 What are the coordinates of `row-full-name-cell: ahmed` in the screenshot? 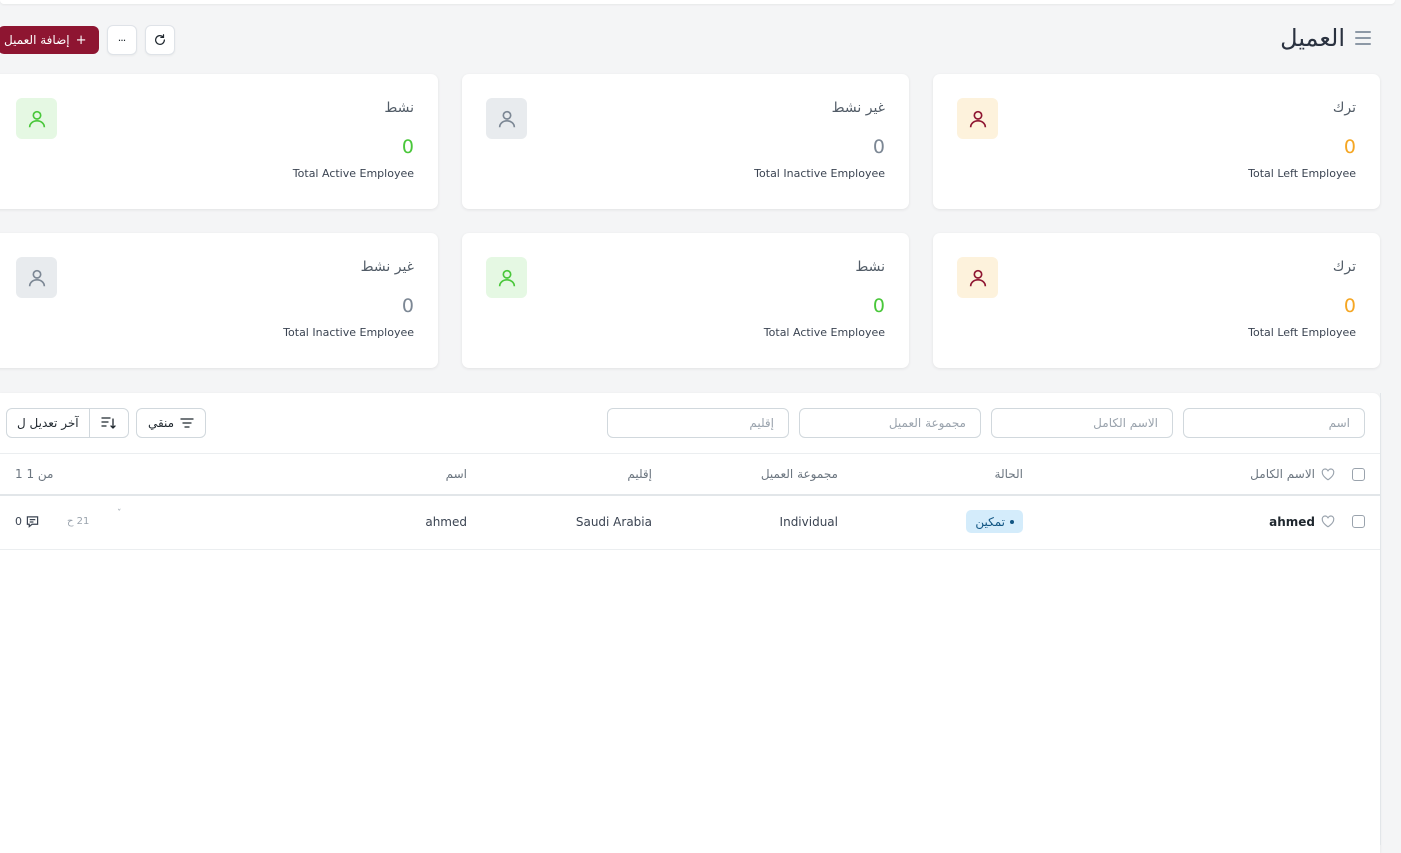 It's located at (1302, 521).